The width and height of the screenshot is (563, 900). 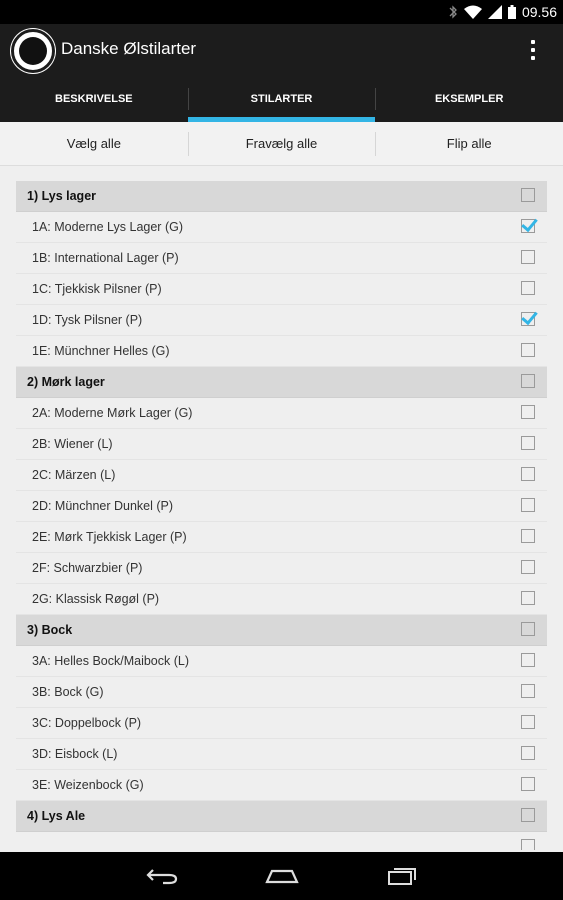 What do you see at coordinates (74, 475) in the screenshot?
I see `style-label: 2C: Märzen (L)` at bounding box center [74, 475].